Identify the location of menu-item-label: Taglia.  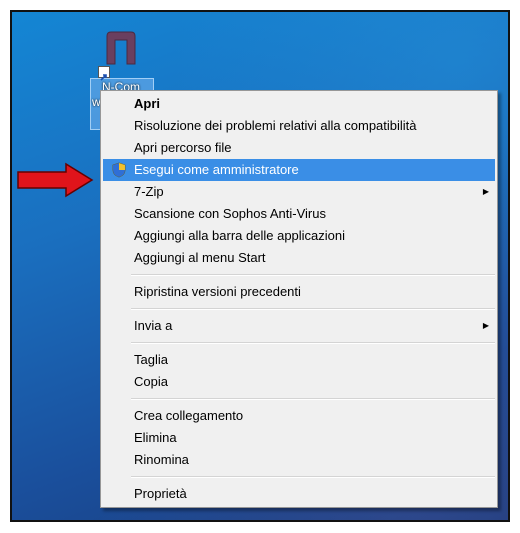
(151, 359).